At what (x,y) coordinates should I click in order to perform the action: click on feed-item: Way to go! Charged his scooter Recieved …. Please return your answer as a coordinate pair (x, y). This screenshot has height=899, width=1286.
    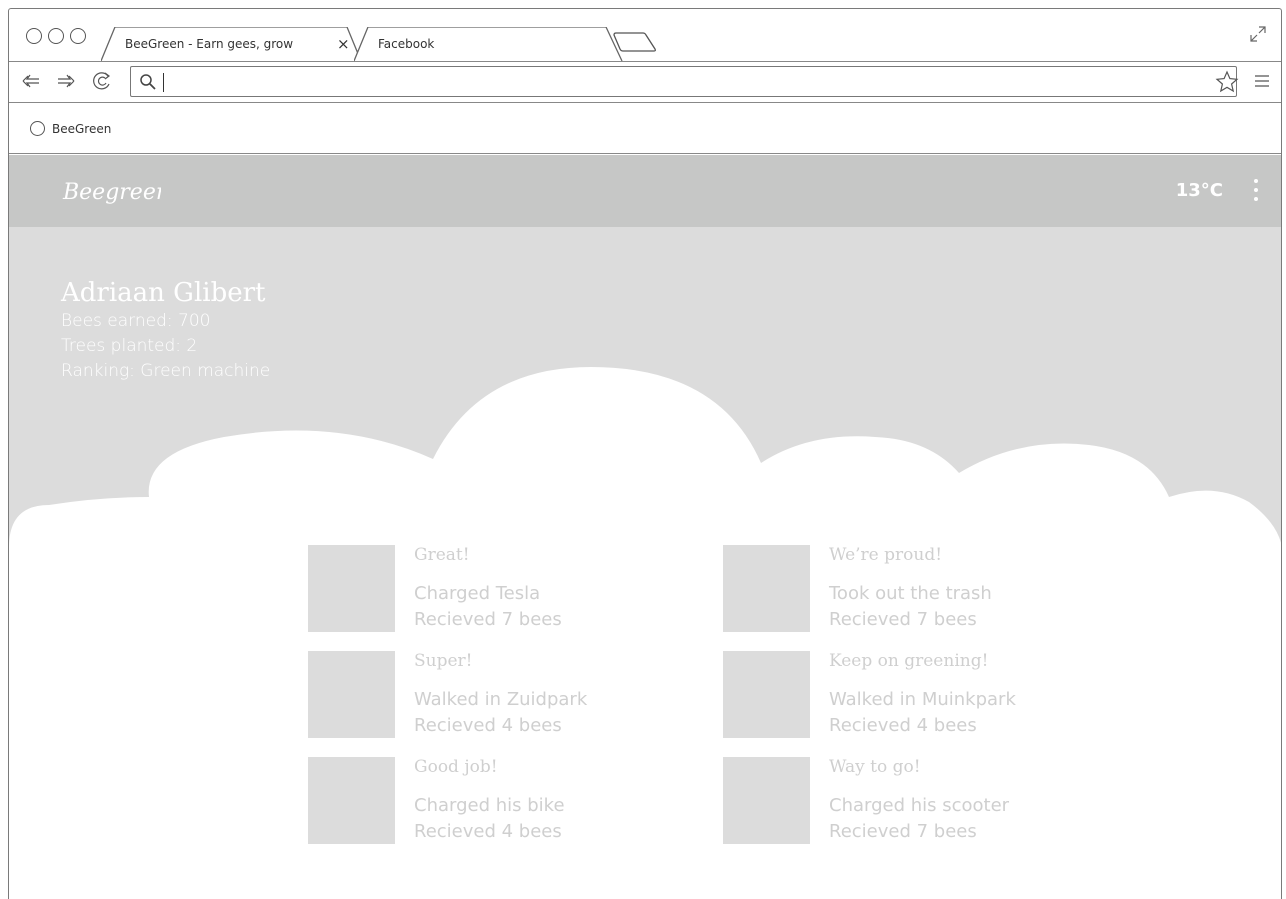
    Looking at the image, I should click on (893, 802).